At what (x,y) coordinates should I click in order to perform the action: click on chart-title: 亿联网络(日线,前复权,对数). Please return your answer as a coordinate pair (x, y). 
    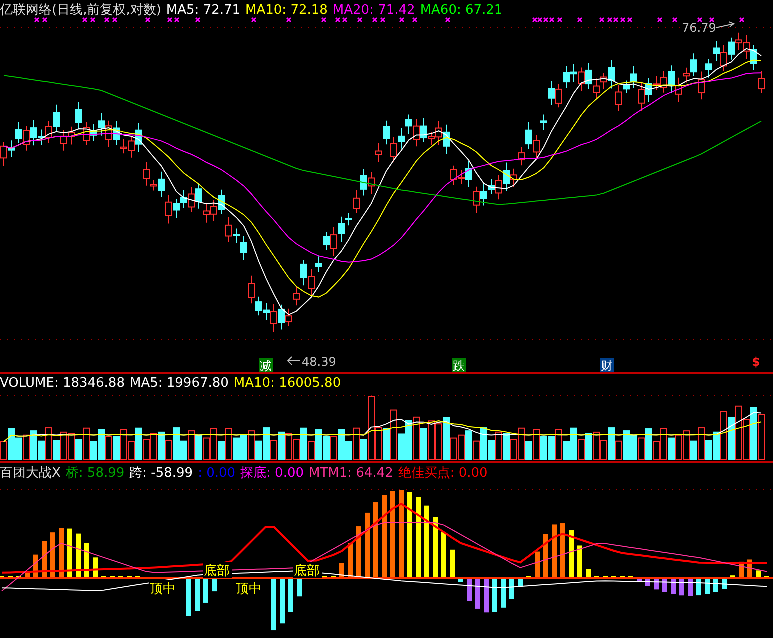
    Looking at the image, I should click on (81, 10).